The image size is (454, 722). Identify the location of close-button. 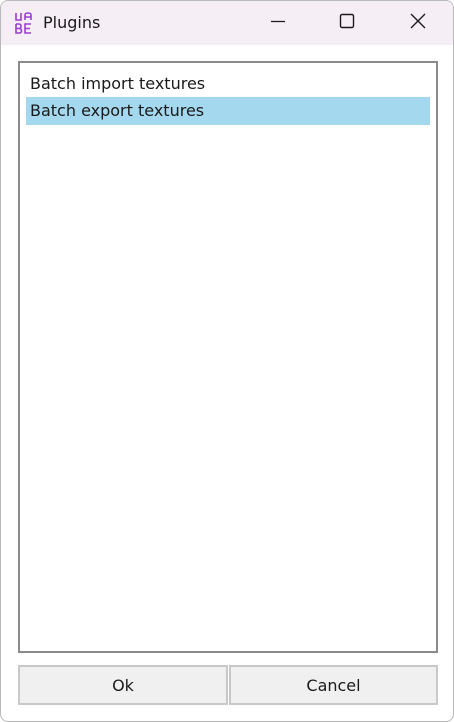
(418, 23).